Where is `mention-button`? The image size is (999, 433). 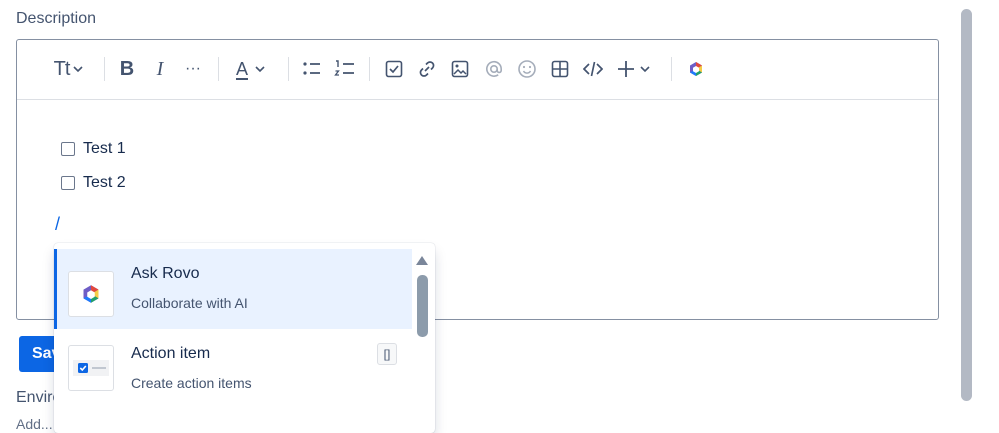 mention-button is located at coordinates (494, 69).